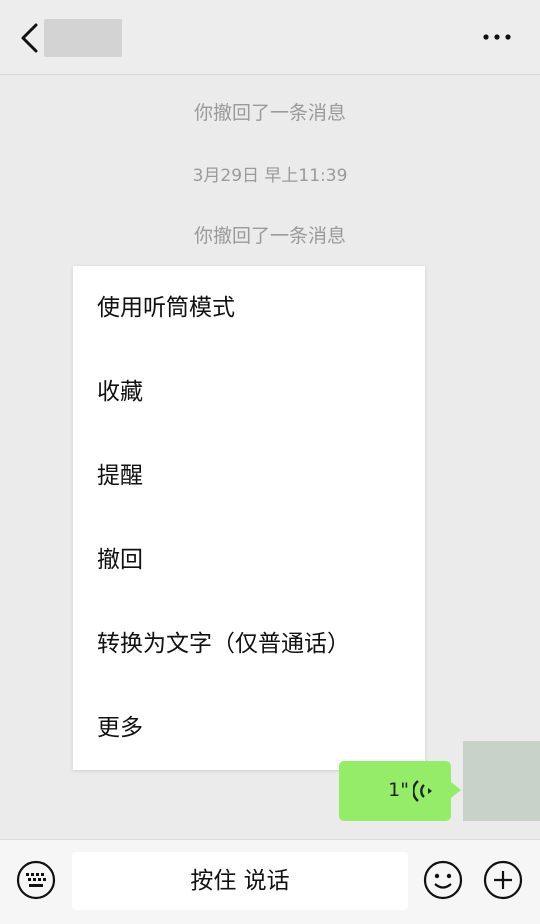 The width and height of the screenshot is (540, 924). Describe the element at coordinates (497, 37) in the screenshot. I see `more-horizontal-icon` at that location.